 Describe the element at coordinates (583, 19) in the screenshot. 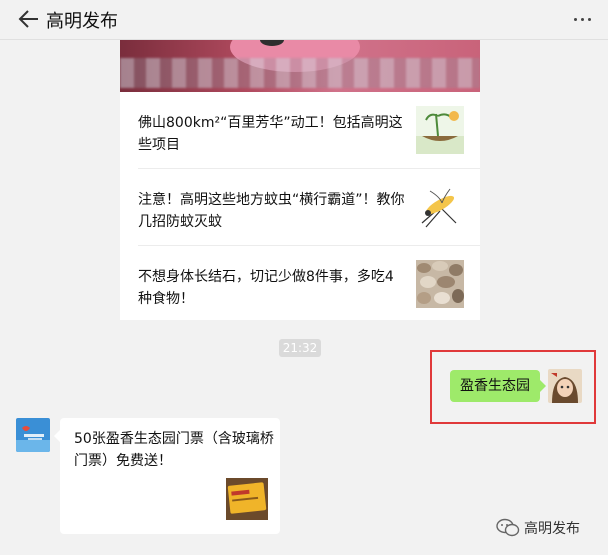

I see `more-dots-icon` at that location.